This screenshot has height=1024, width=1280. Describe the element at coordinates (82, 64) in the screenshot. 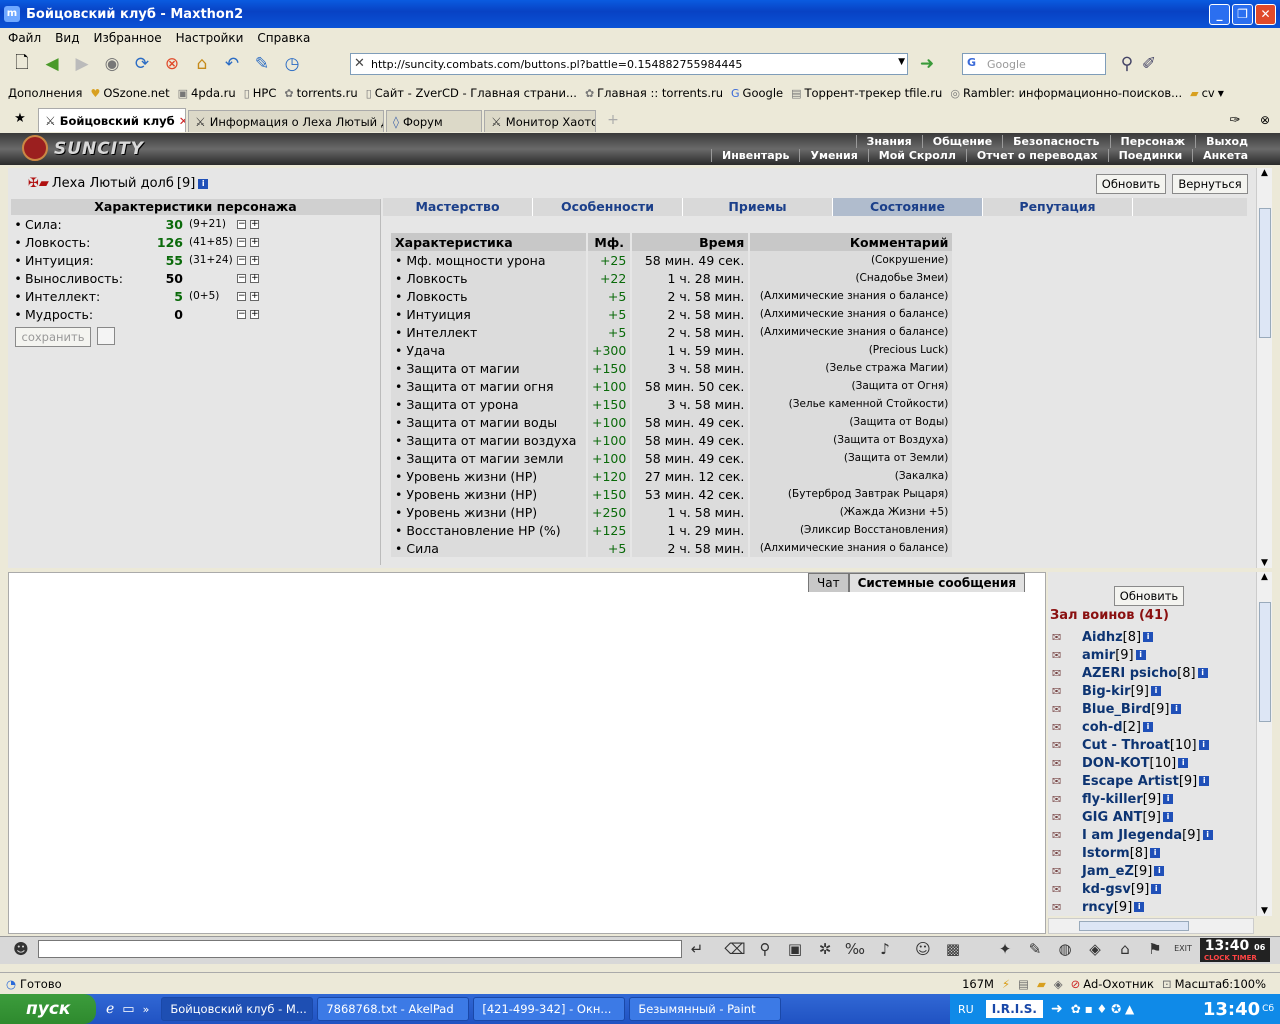

I see `forward-icon: ▶` at that location.